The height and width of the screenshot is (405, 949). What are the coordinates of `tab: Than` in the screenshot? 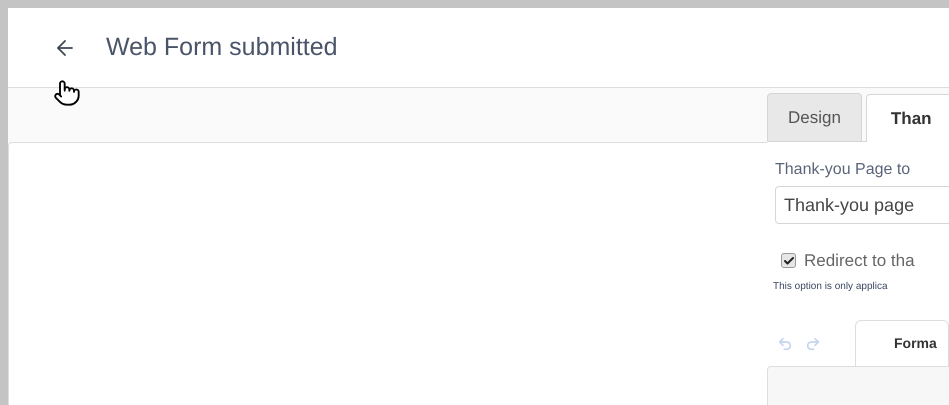 It's located at (907, 118).